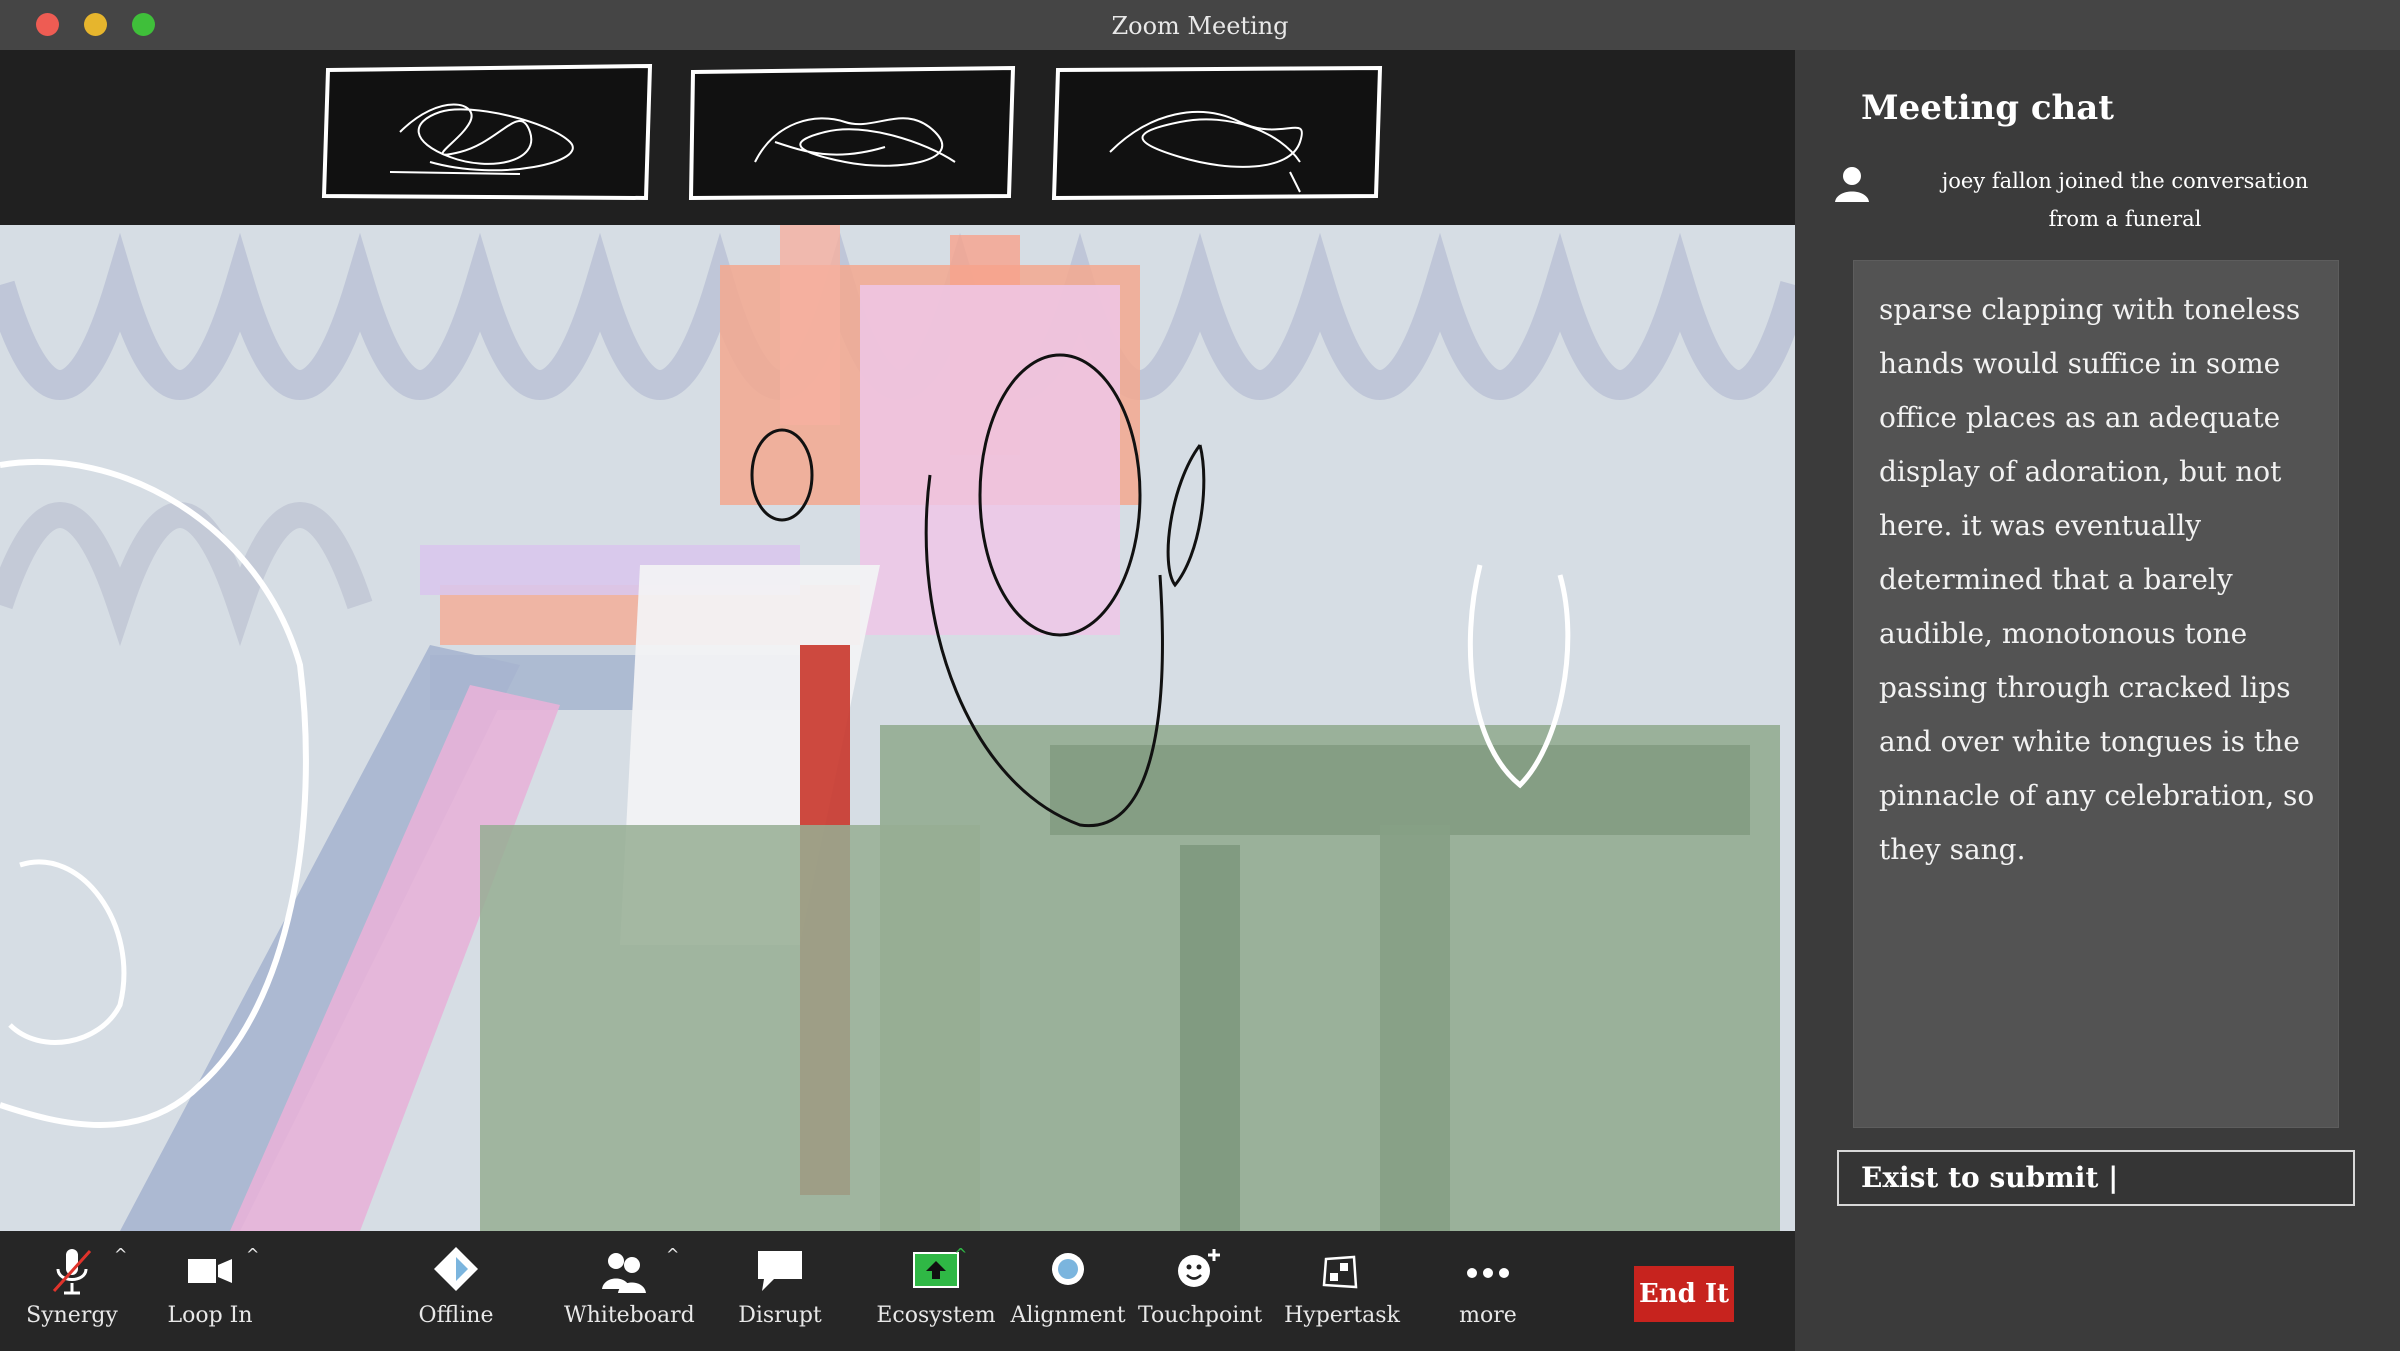 The height and width of the screenshot is (1351, 2400). What do you see at coordinates (1988, 108) in the screenshot?
I see `chat-title: Meeting chat` at bounding box center [1988, 108].